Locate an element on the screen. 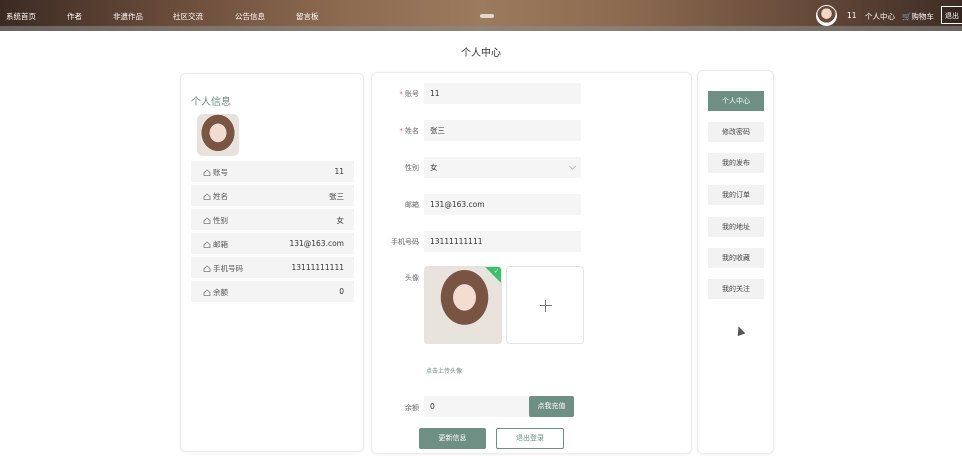 This screenshot has width=962, height=456. balance-field: 0 is located at coordinates (476, 406).